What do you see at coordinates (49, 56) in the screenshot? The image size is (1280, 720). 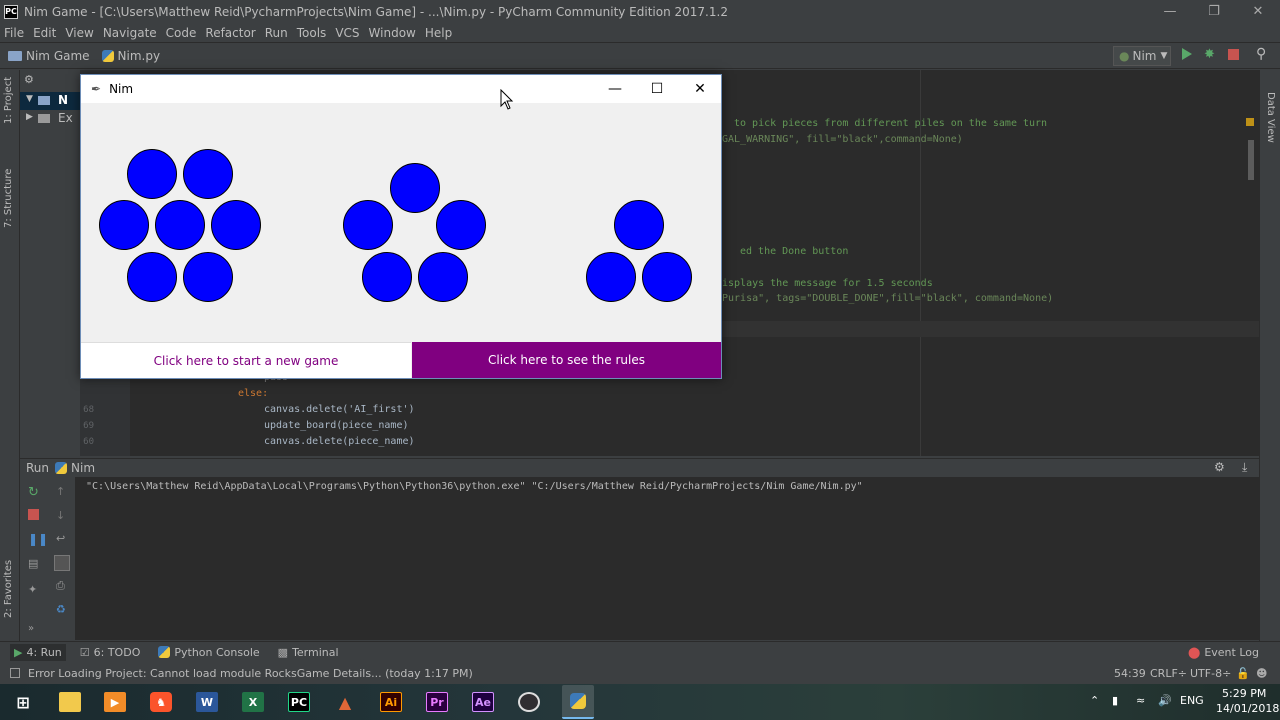 I see `breadcrumb-project: Nim Game` at bounding box center [49, 56].